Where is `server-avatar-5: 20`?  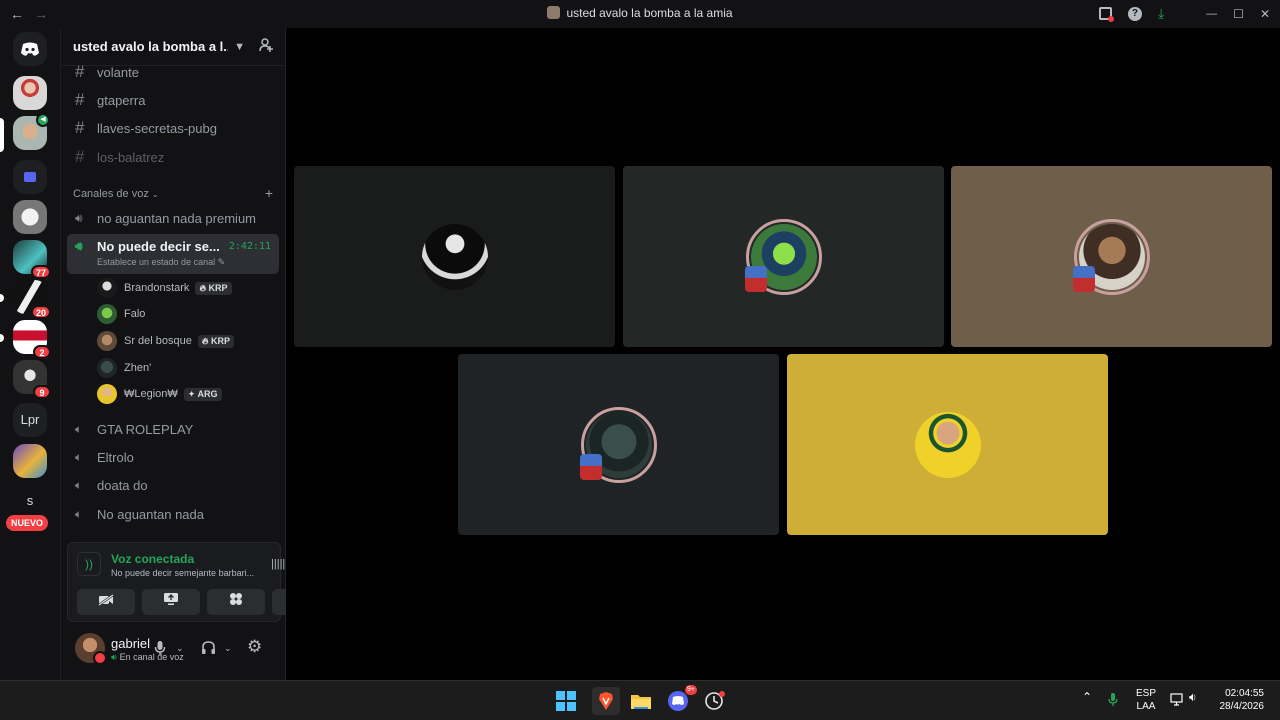
server-avatar-5: 20 is located at coordinates (32, 299).